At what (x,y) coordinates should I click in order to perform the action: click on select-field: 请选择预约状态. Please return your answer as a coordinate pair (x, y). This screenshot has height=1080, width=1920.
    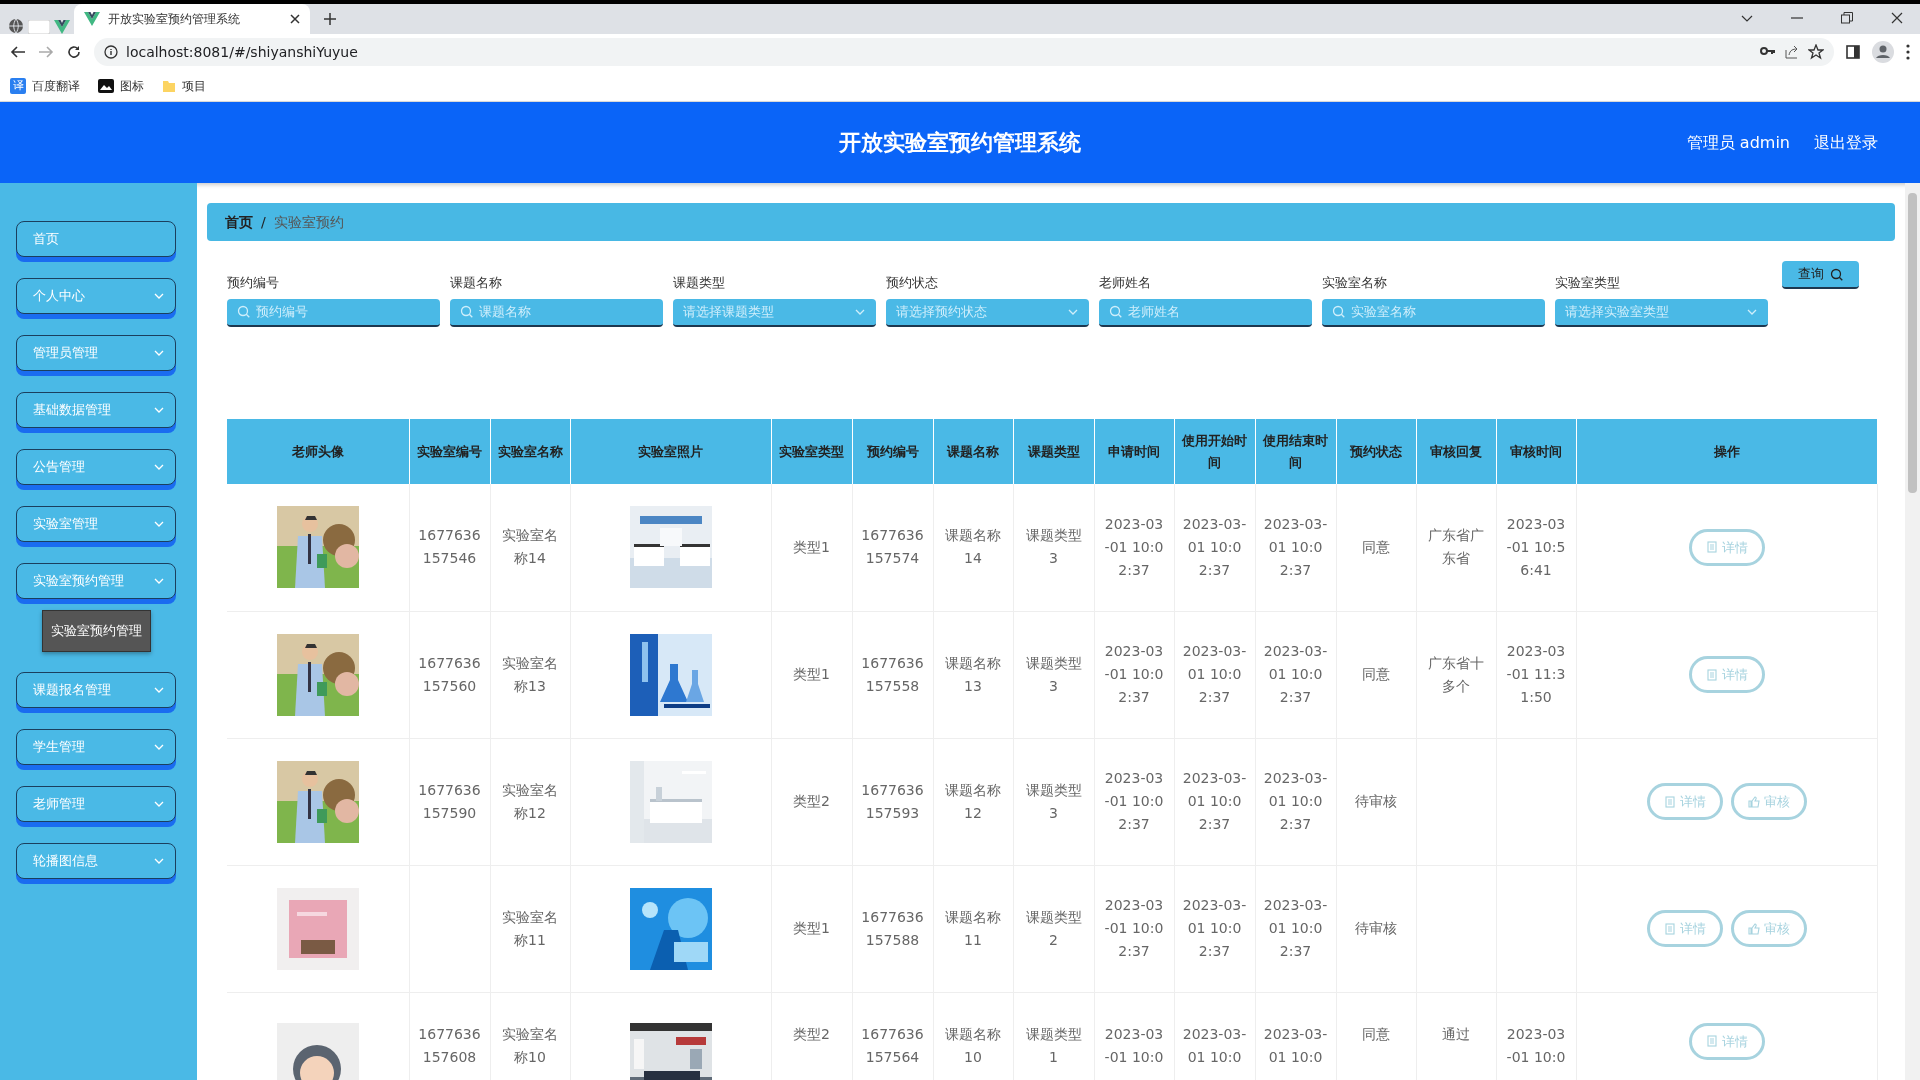
    Looking at the image, I should click on (987, 312).